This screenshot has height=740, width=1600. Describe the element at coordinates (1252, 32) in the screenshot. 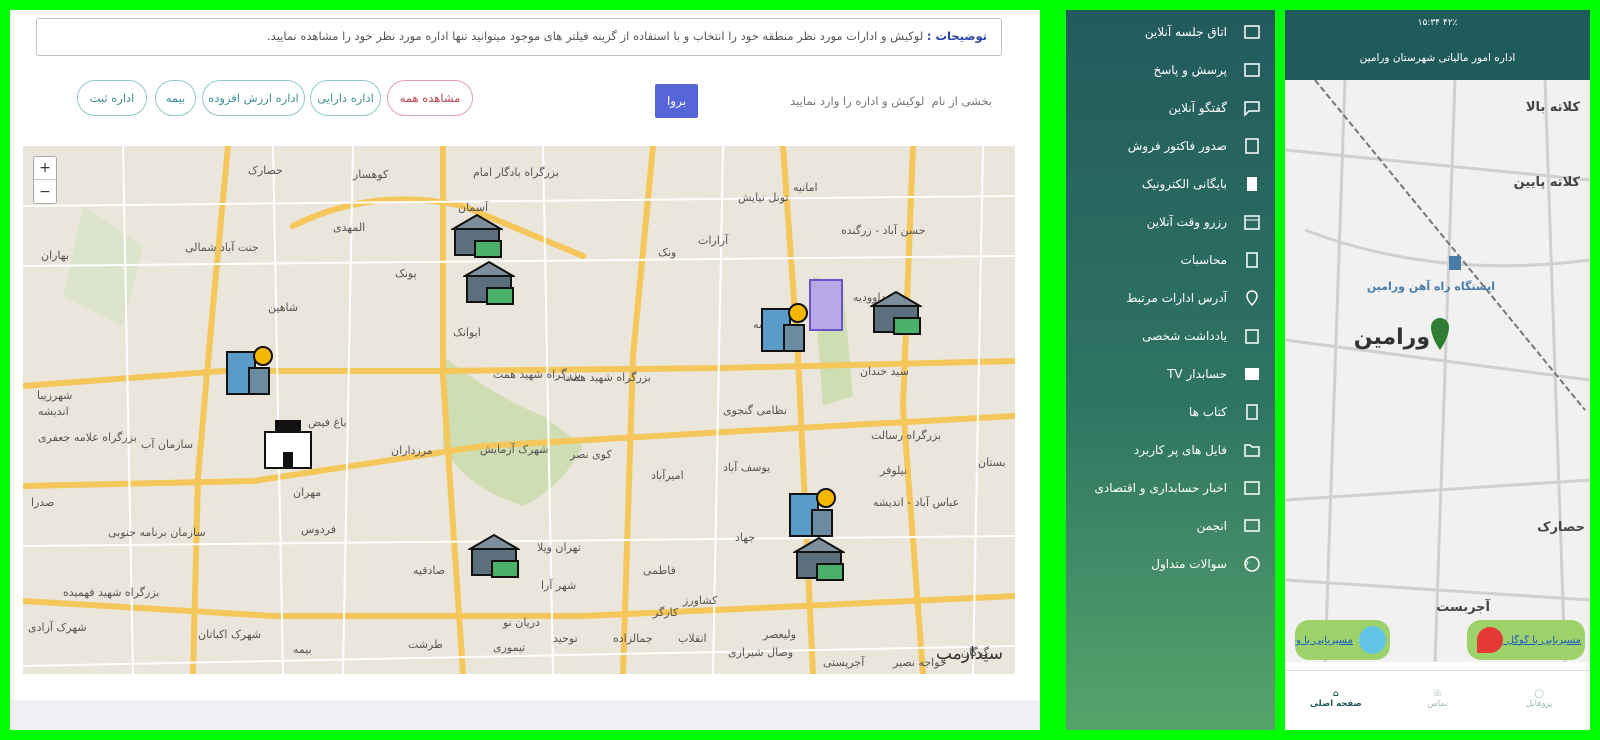

I see `meeting-room-icon` at that location.